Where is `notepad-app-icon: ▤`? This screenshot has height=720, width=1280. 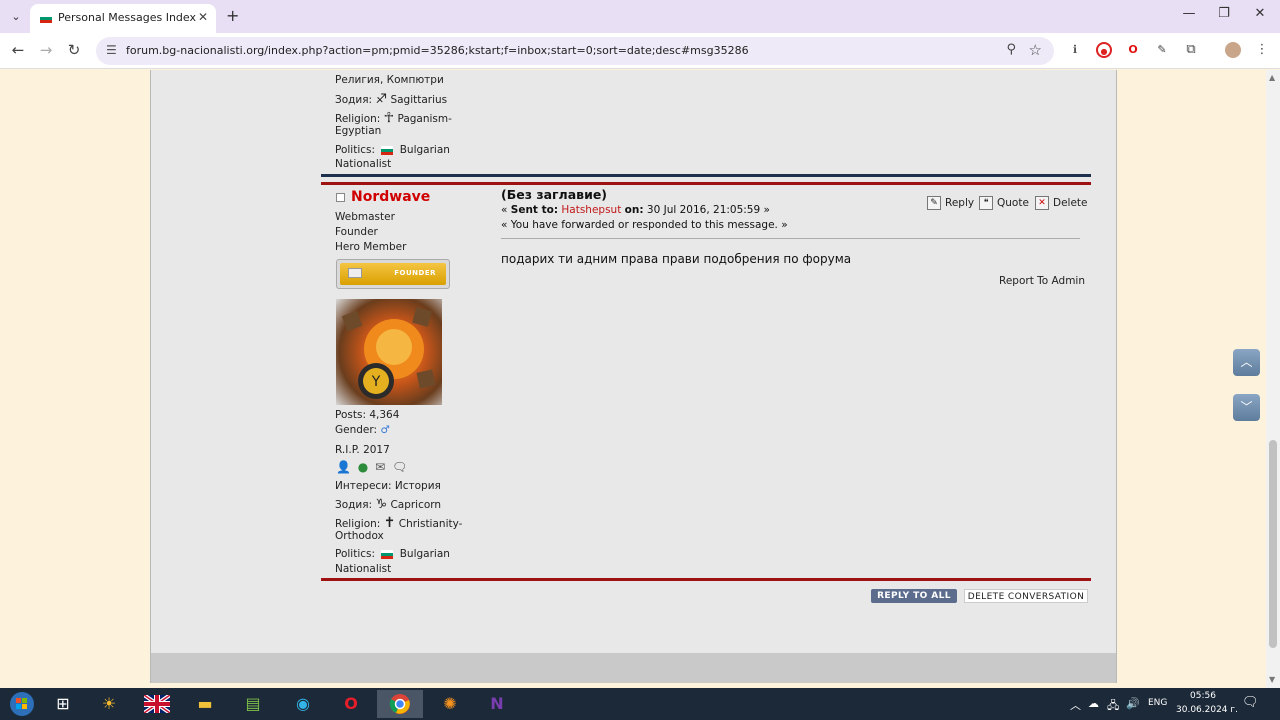
notepad-app-icon: ▤ is located at coordinates (253, 704).